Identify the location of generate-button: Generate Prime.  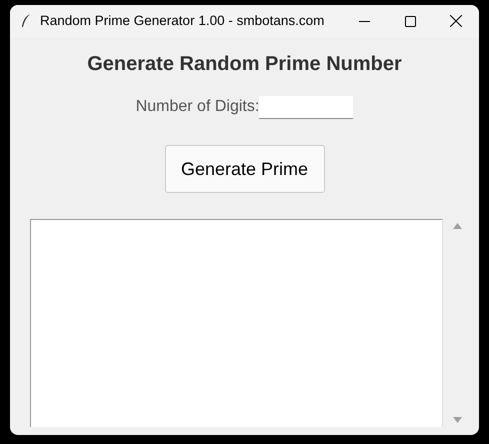
(244, 169).